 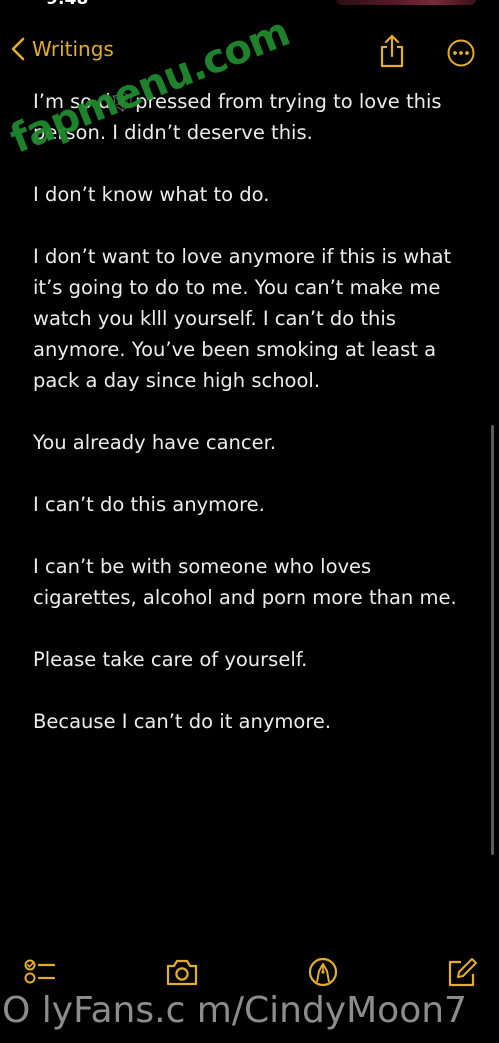 I want to click on ellipsis-circle-icon, so click(x=461, y=55).